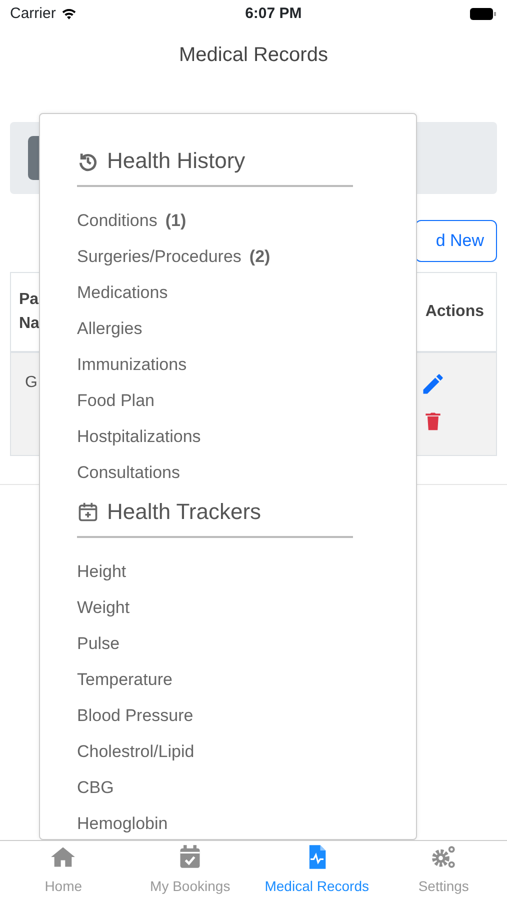  What do you see at coordinates (88, 511) in the screenshot?
I see `calendar-plus-icon` at bounding box center [88, 511].